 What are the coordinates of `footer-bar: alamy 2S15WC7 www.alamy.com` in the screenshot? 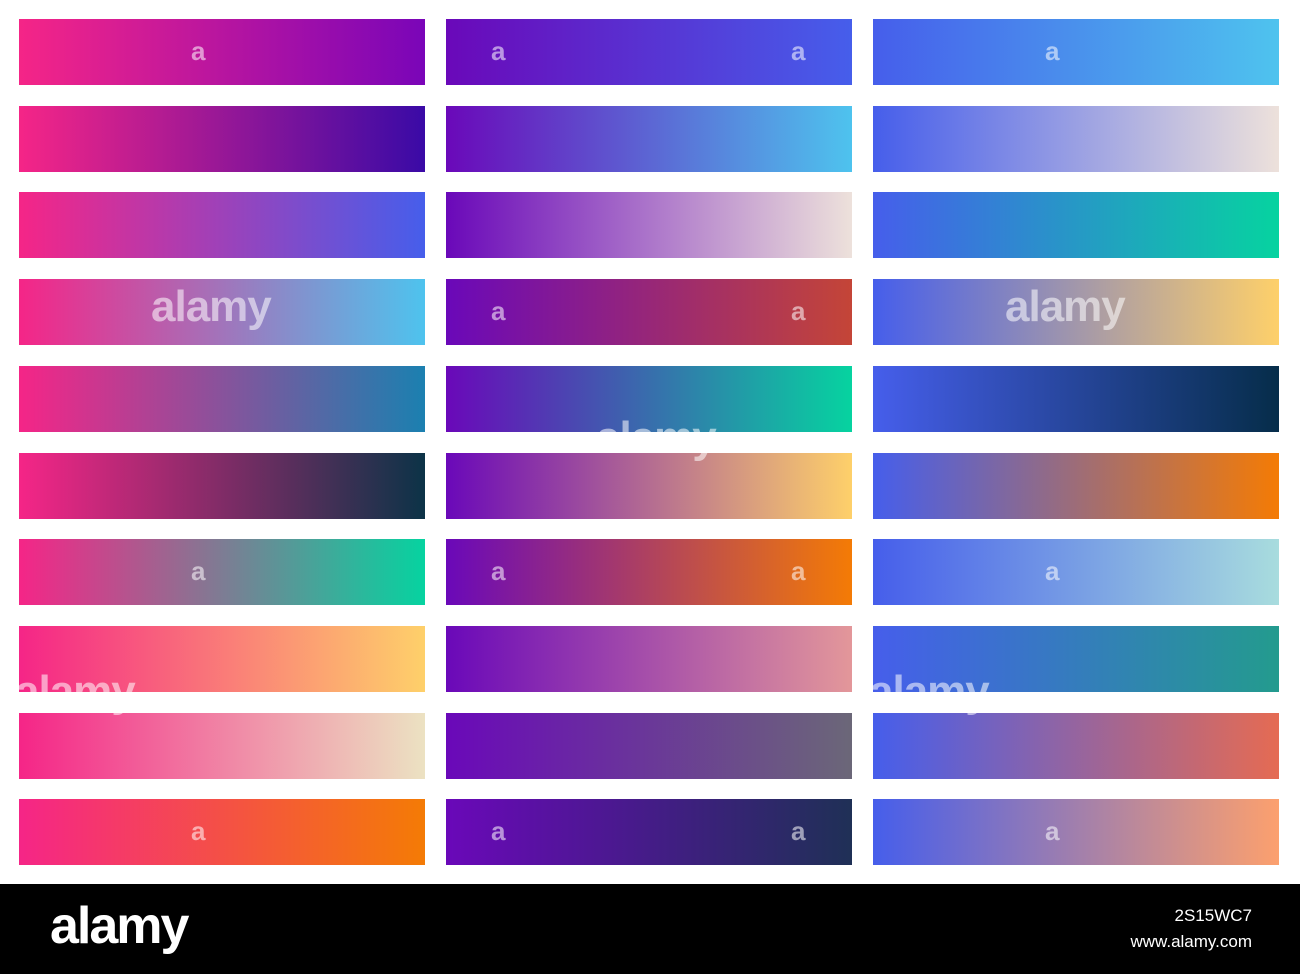 It's located at (650, 929).